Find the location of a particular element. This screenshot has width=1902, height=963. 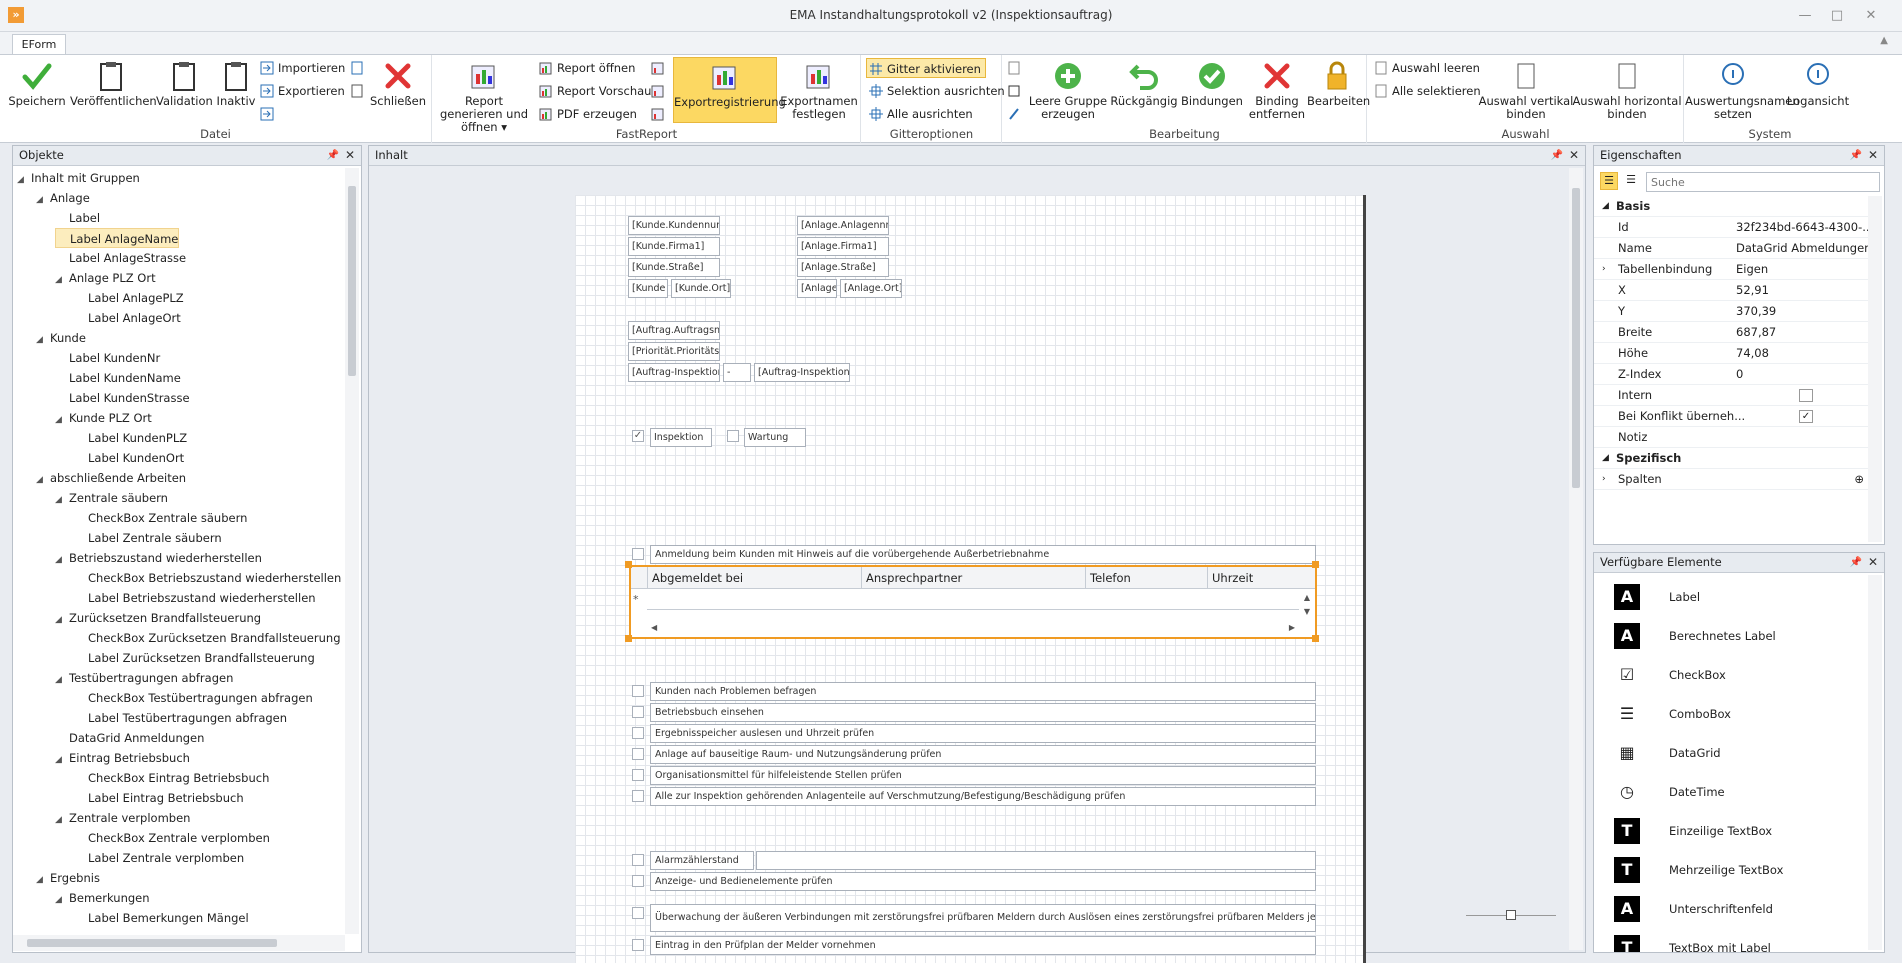

gitter-aktivieren-button: Gitter aktivieren is located at coordinates (926, 68).